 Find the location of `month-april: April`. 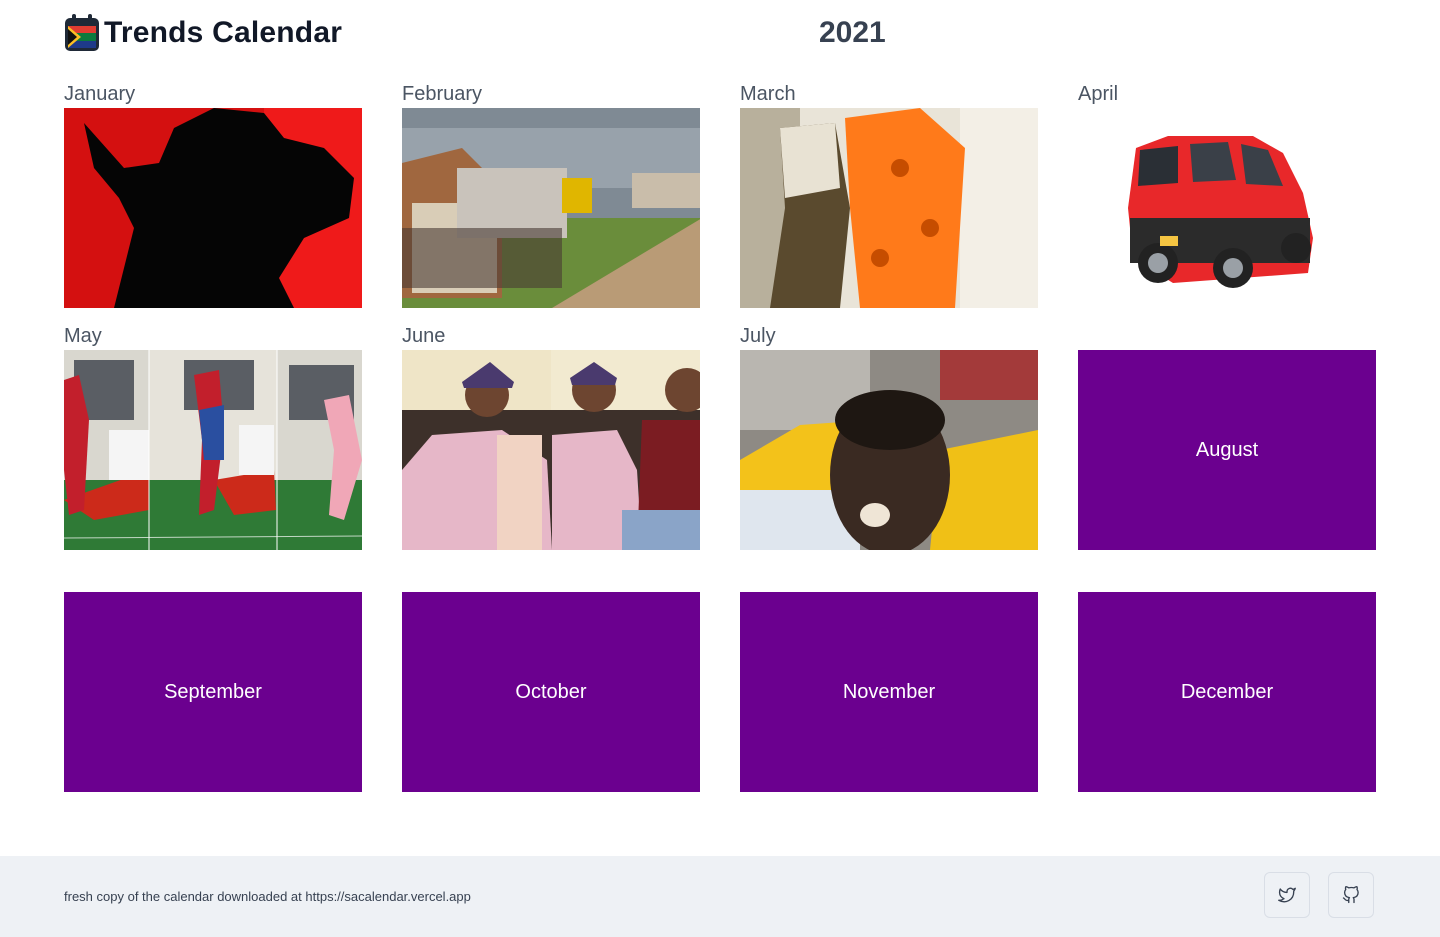

month-april: April is located at coordinates (1227, 194).